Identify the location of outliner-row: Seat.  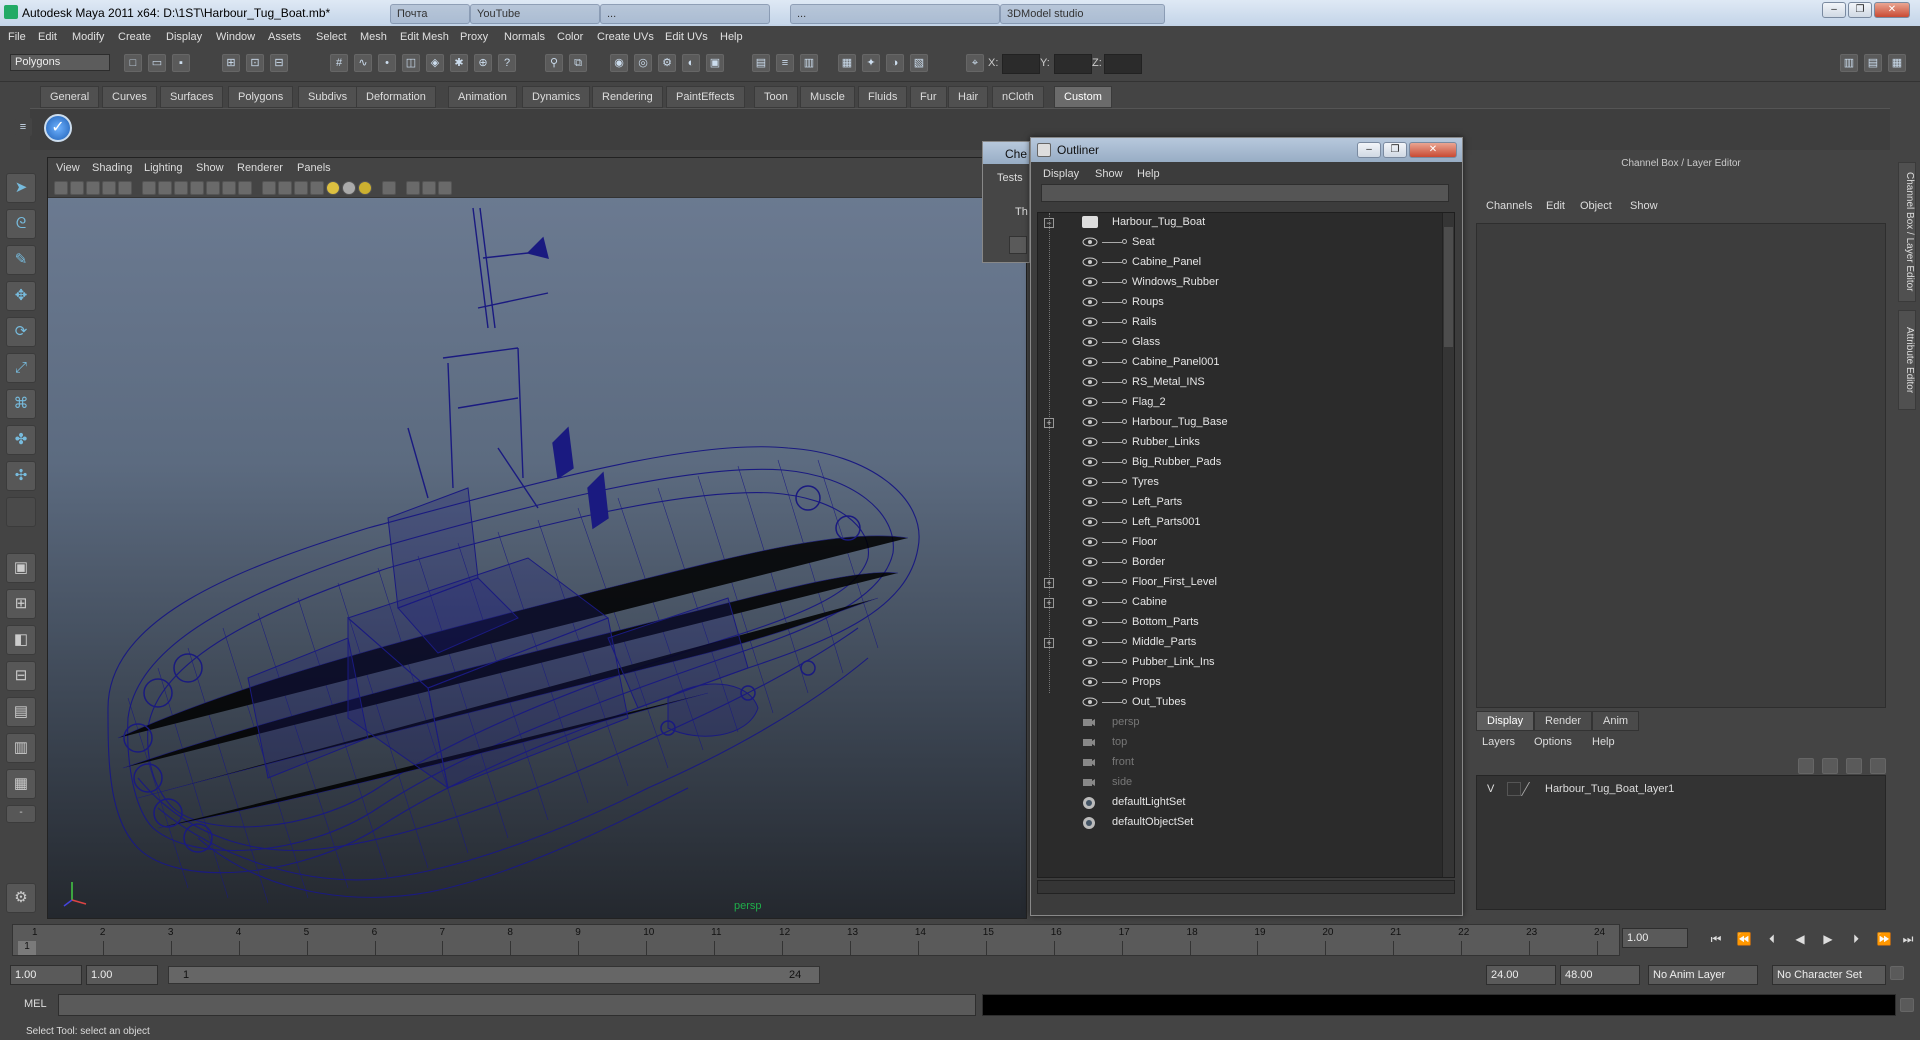
(1238, 243).